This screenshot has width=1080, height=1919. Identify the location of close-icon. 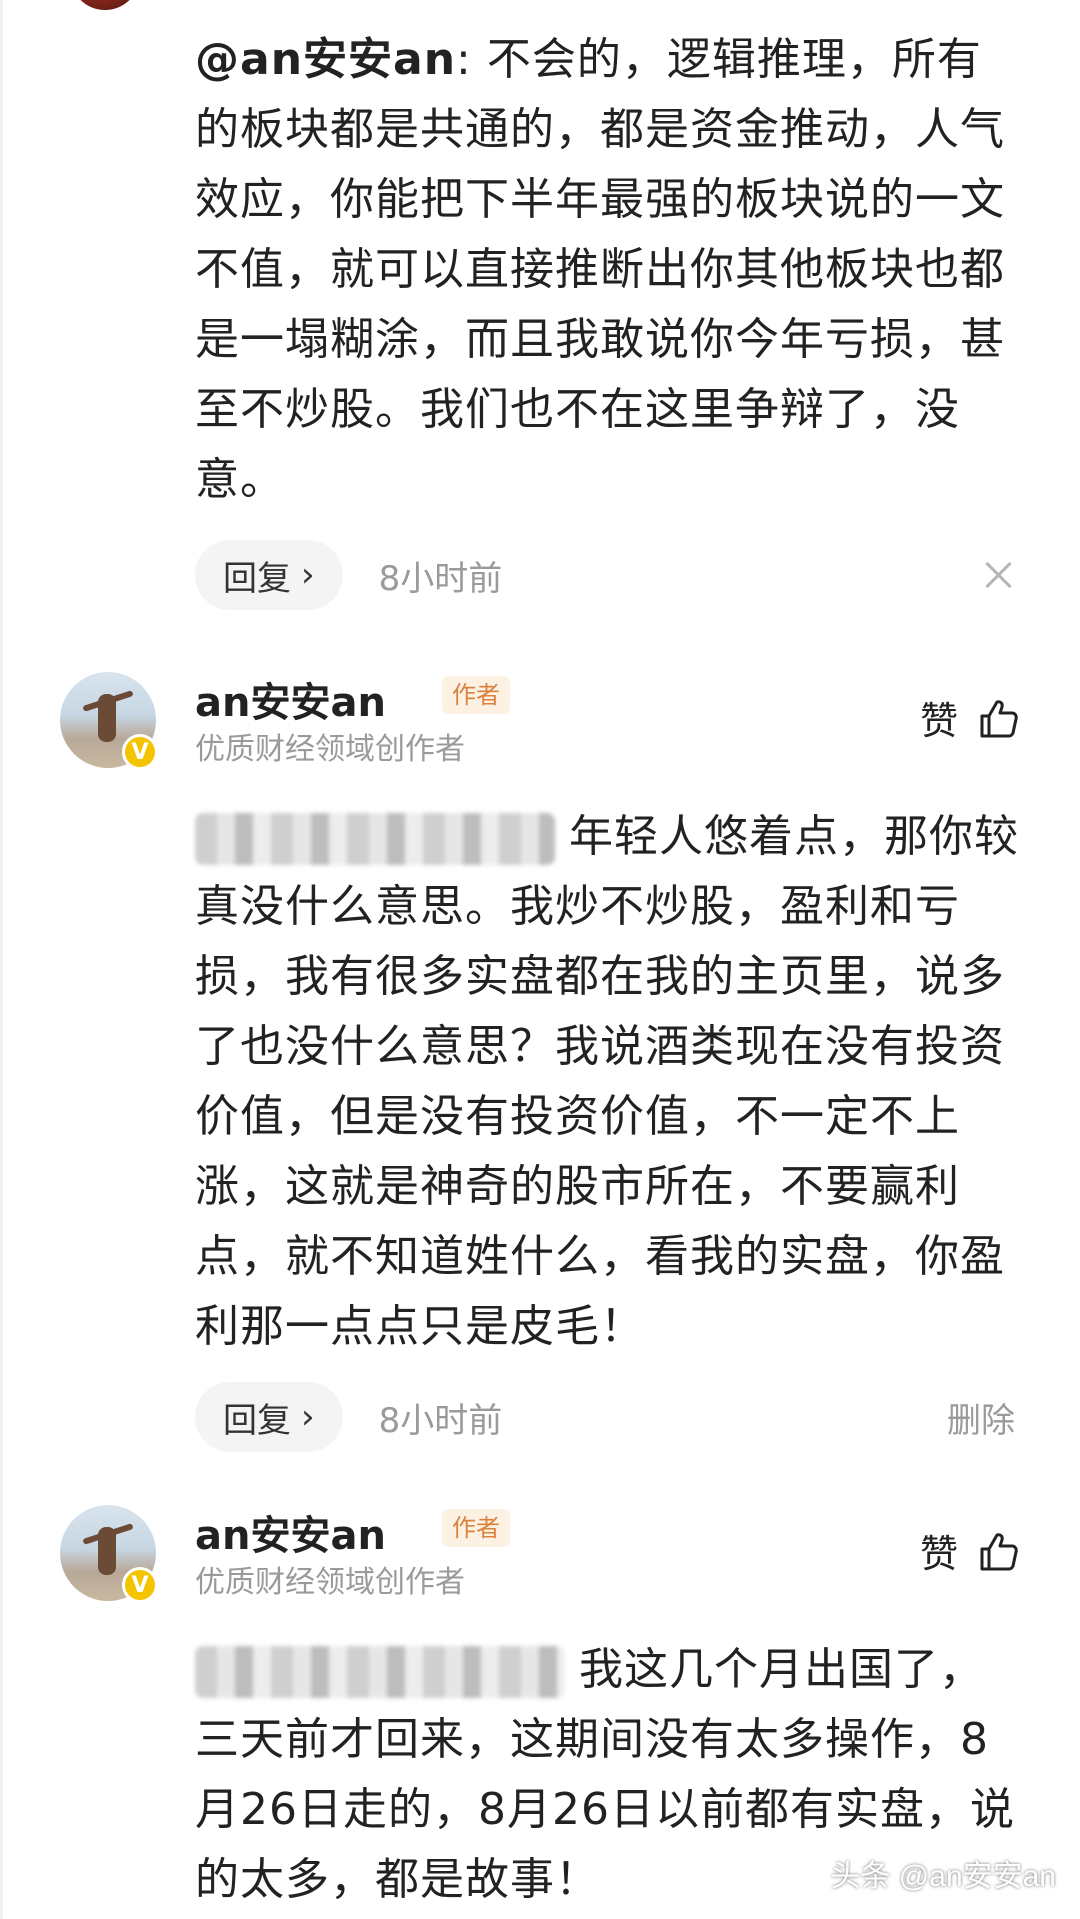
(998, 575).